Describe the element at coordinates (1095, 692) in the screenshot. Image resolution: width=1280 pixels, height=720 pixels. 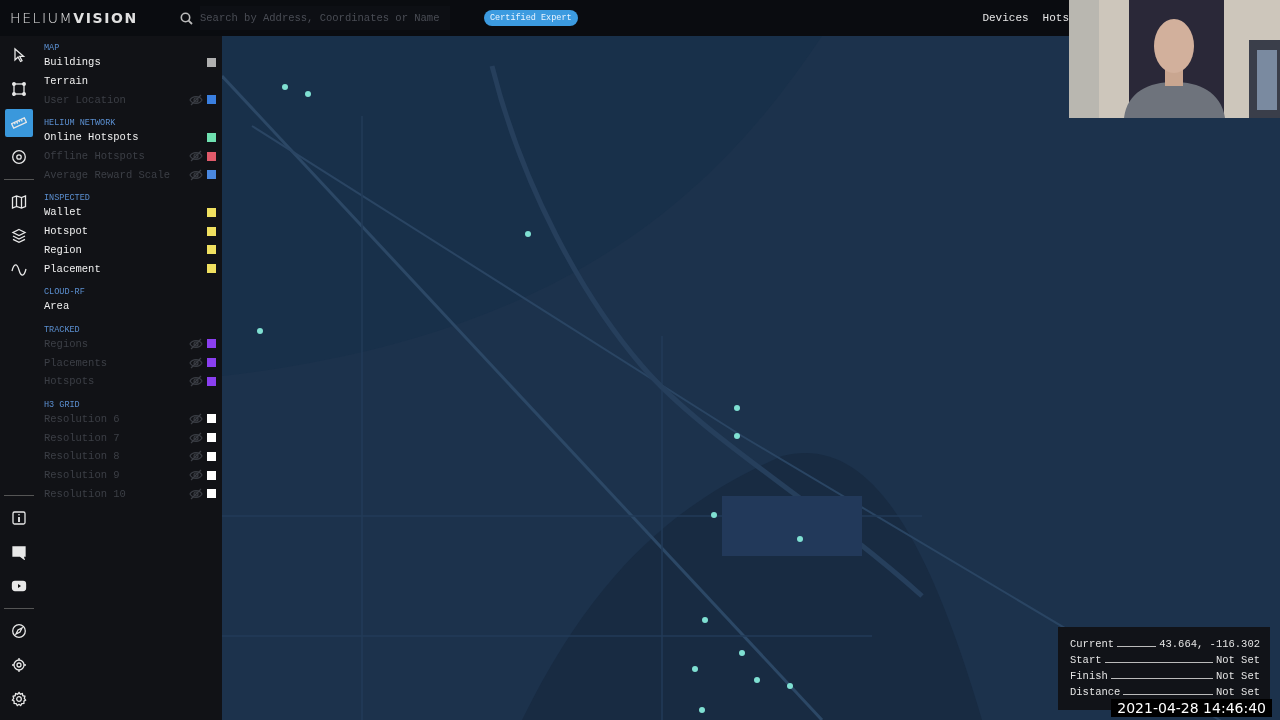
I see `readout-label: Distance` at that location.